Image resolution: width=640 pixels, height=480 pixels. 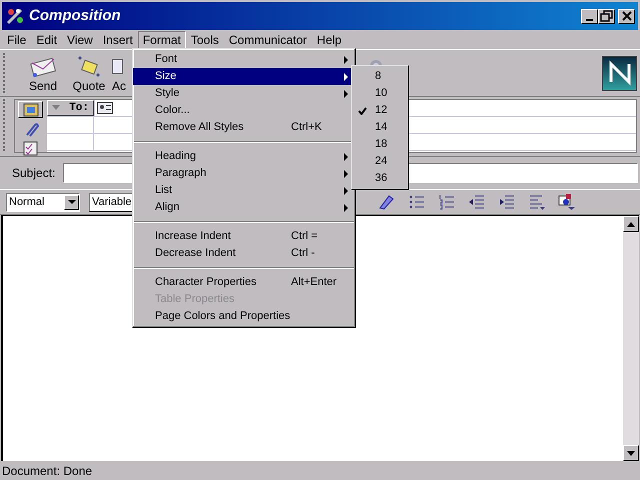 I want to click on subject-label: Subject:, so click(x=34, y=173).